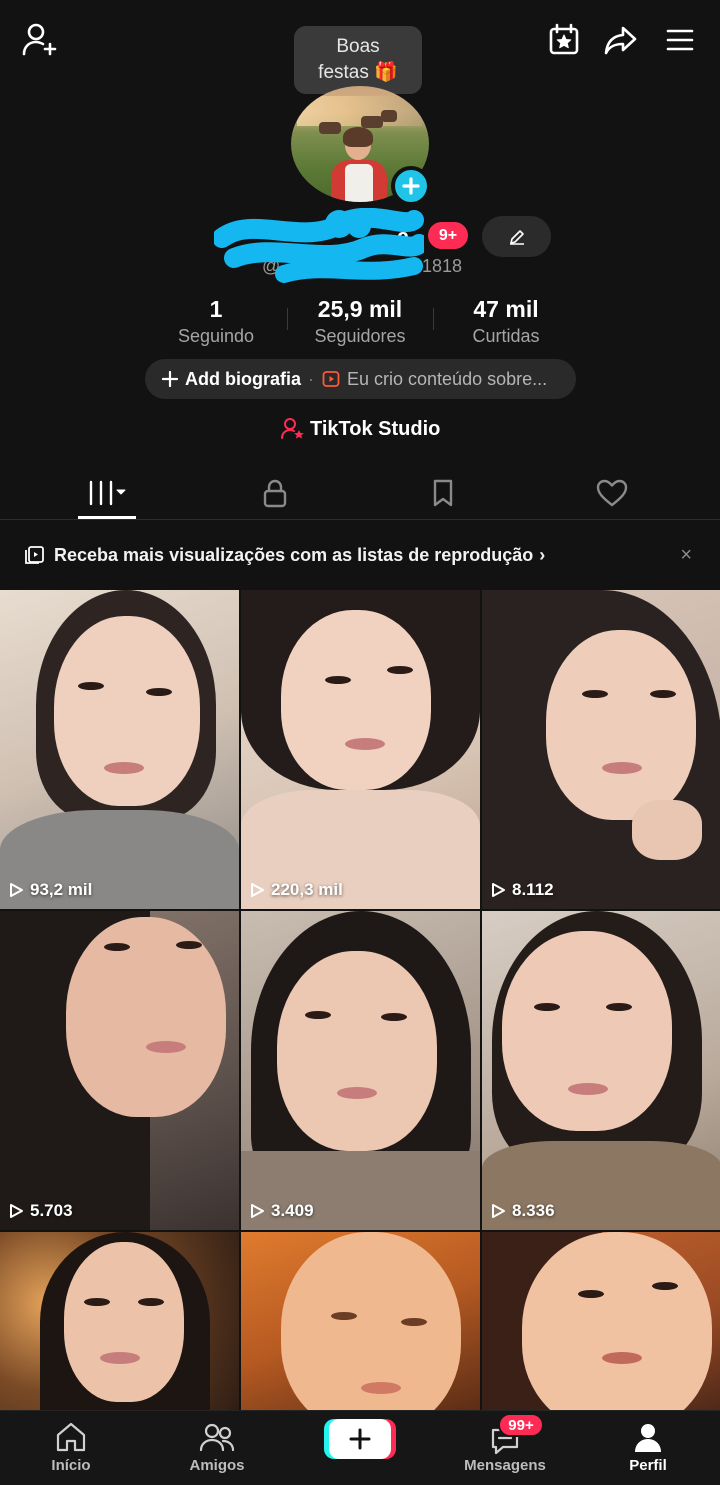 The height and width of the screenshot is (1485, 720). What do you see at coordinates (648, 1438) in the screenshot?
I see `profile-icon` at bounding box center [648, 1438].